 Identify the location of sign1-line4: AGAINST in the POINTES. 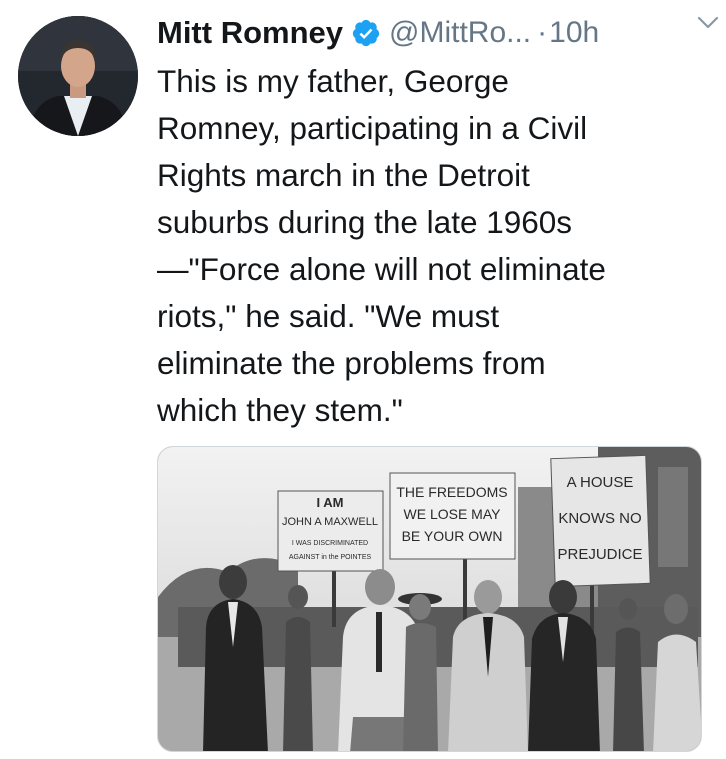
(330, 557).